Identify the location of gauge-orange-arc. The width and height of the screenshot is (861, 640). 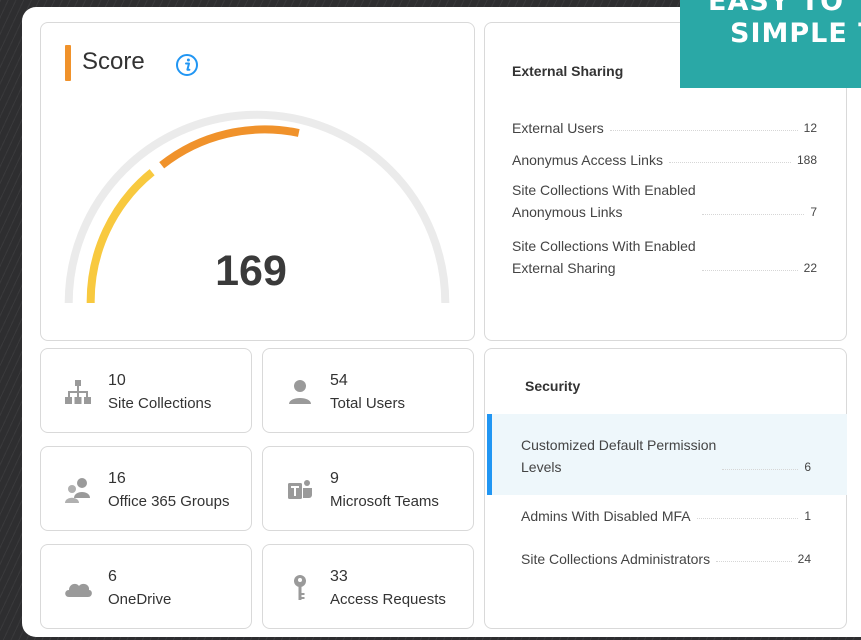
(229, 147).